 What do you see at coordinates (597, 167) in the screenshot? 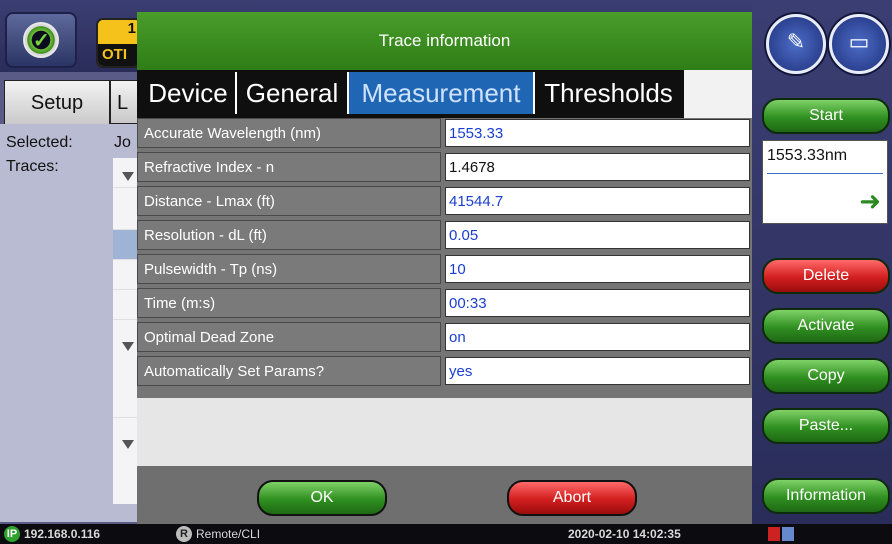
I see `row-value: 1.4678` at bounding box center [597, 167].